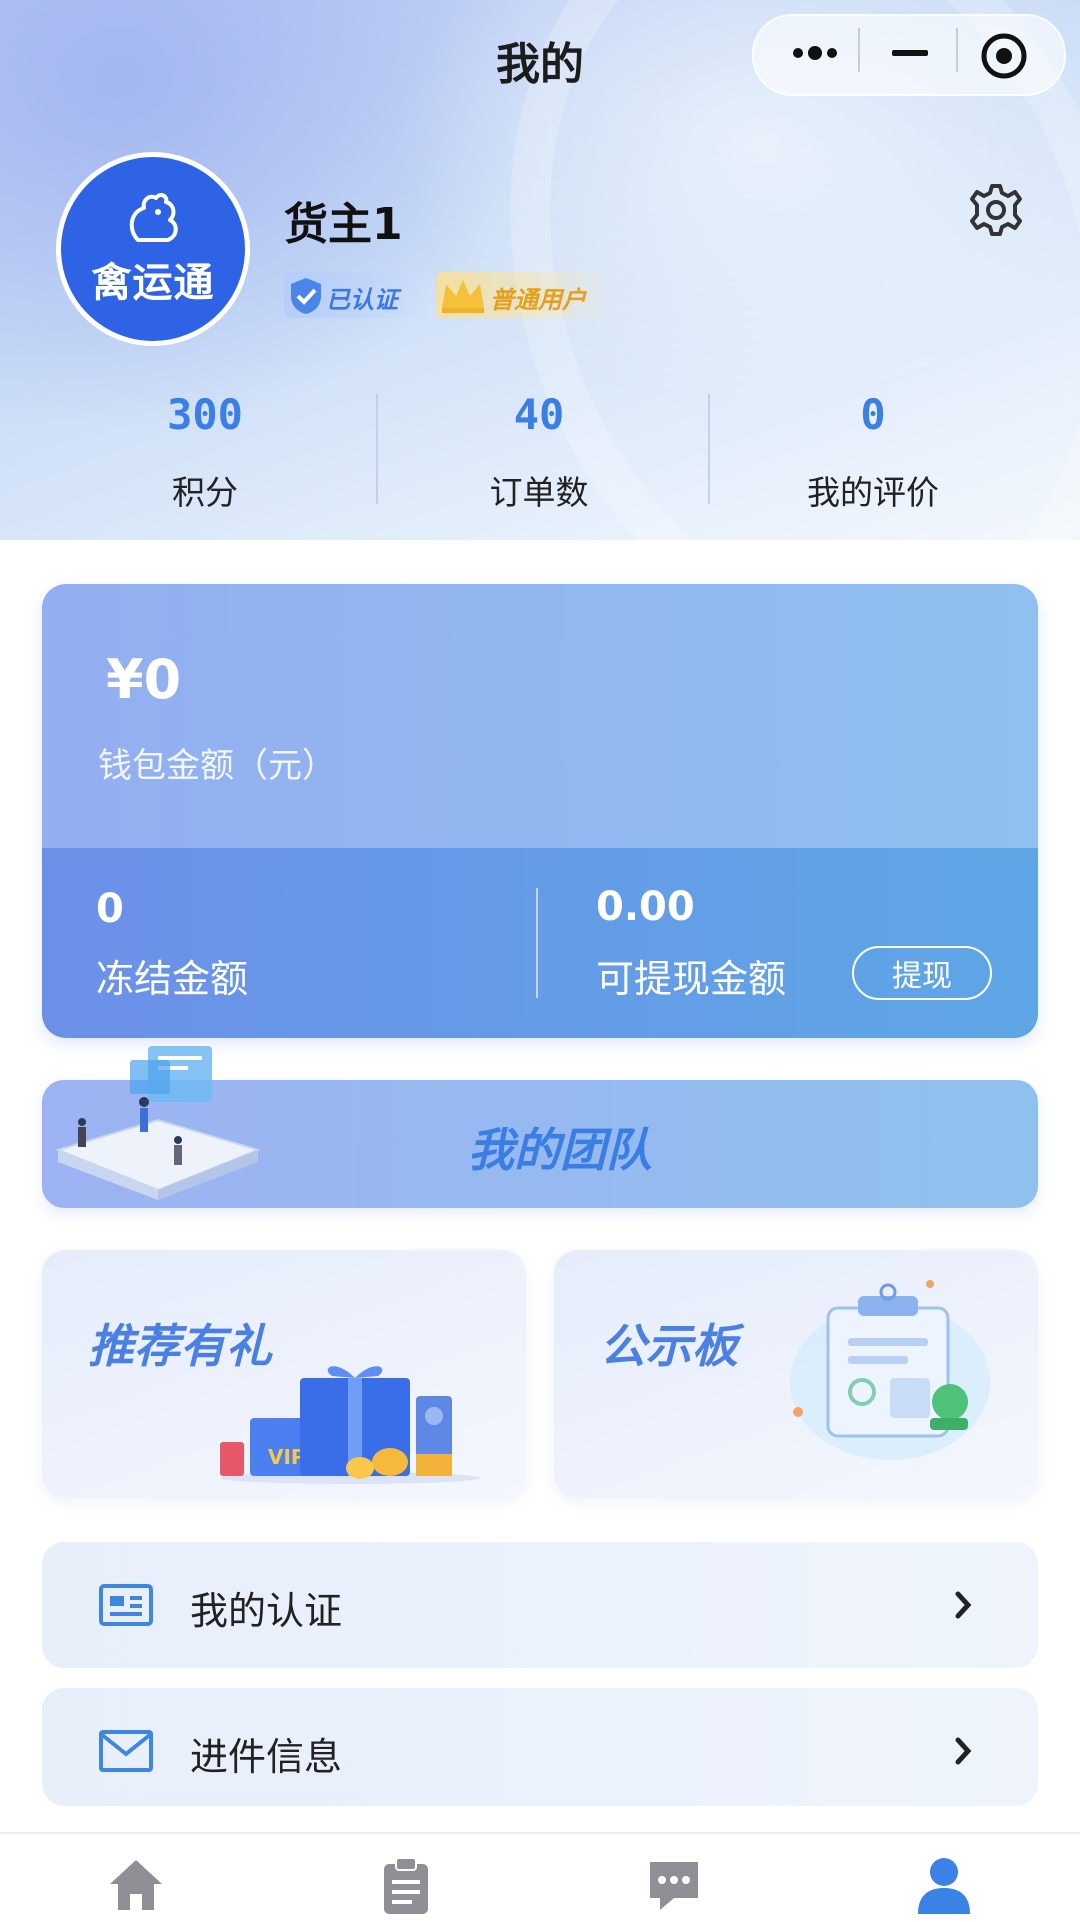  I want to click on withdraw-button: 提现, so click(922, 973).